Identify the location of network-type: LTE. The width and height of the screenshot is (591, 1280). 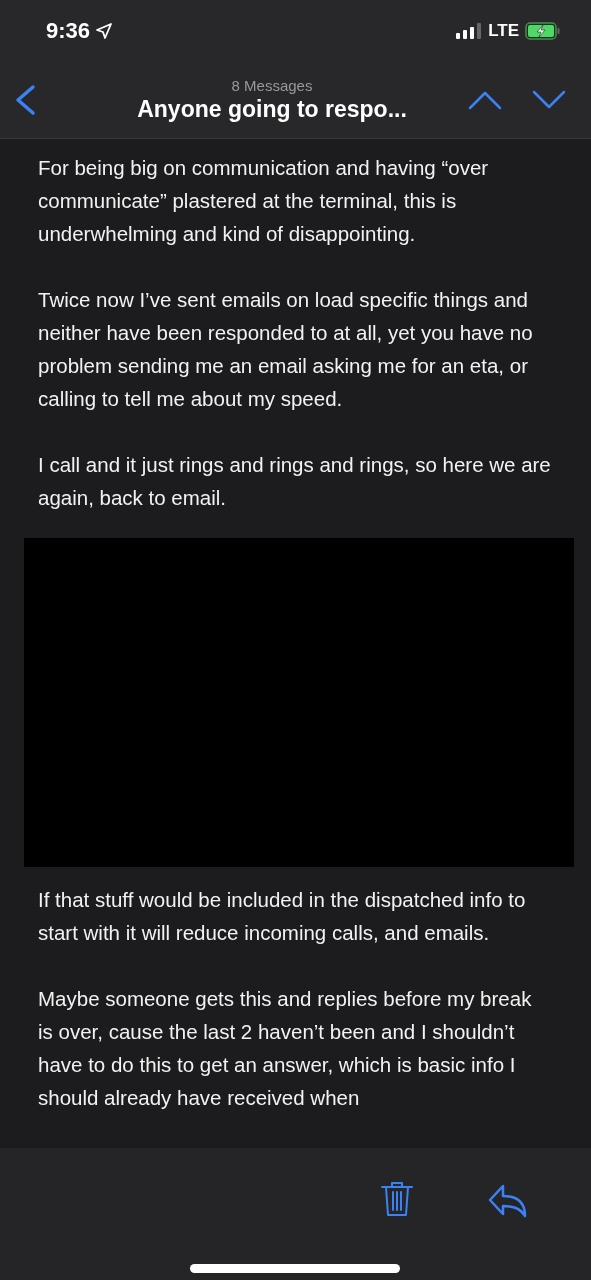
(503, 31).